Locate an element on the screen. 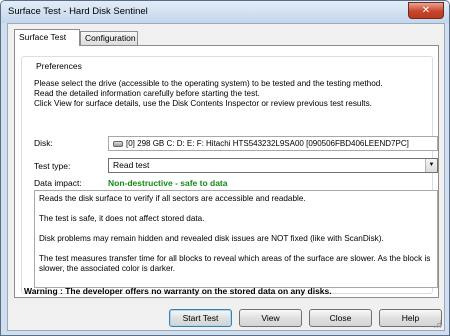 The image size is (450, 336). preferences-label: Preferences is located at coordinates (59, 66).